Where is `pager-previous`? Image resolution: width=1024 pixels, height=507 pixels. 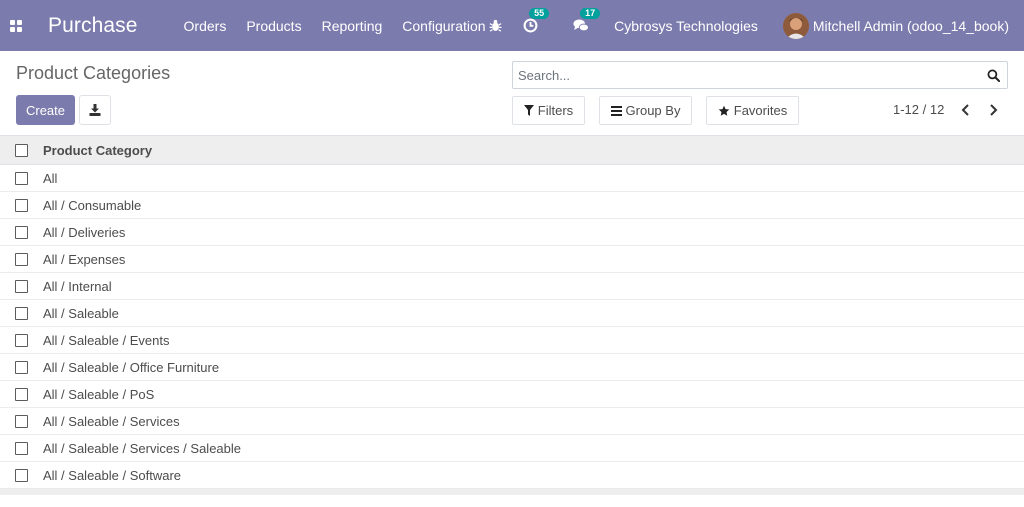 pager-previous is located at coordinates (965, 110).